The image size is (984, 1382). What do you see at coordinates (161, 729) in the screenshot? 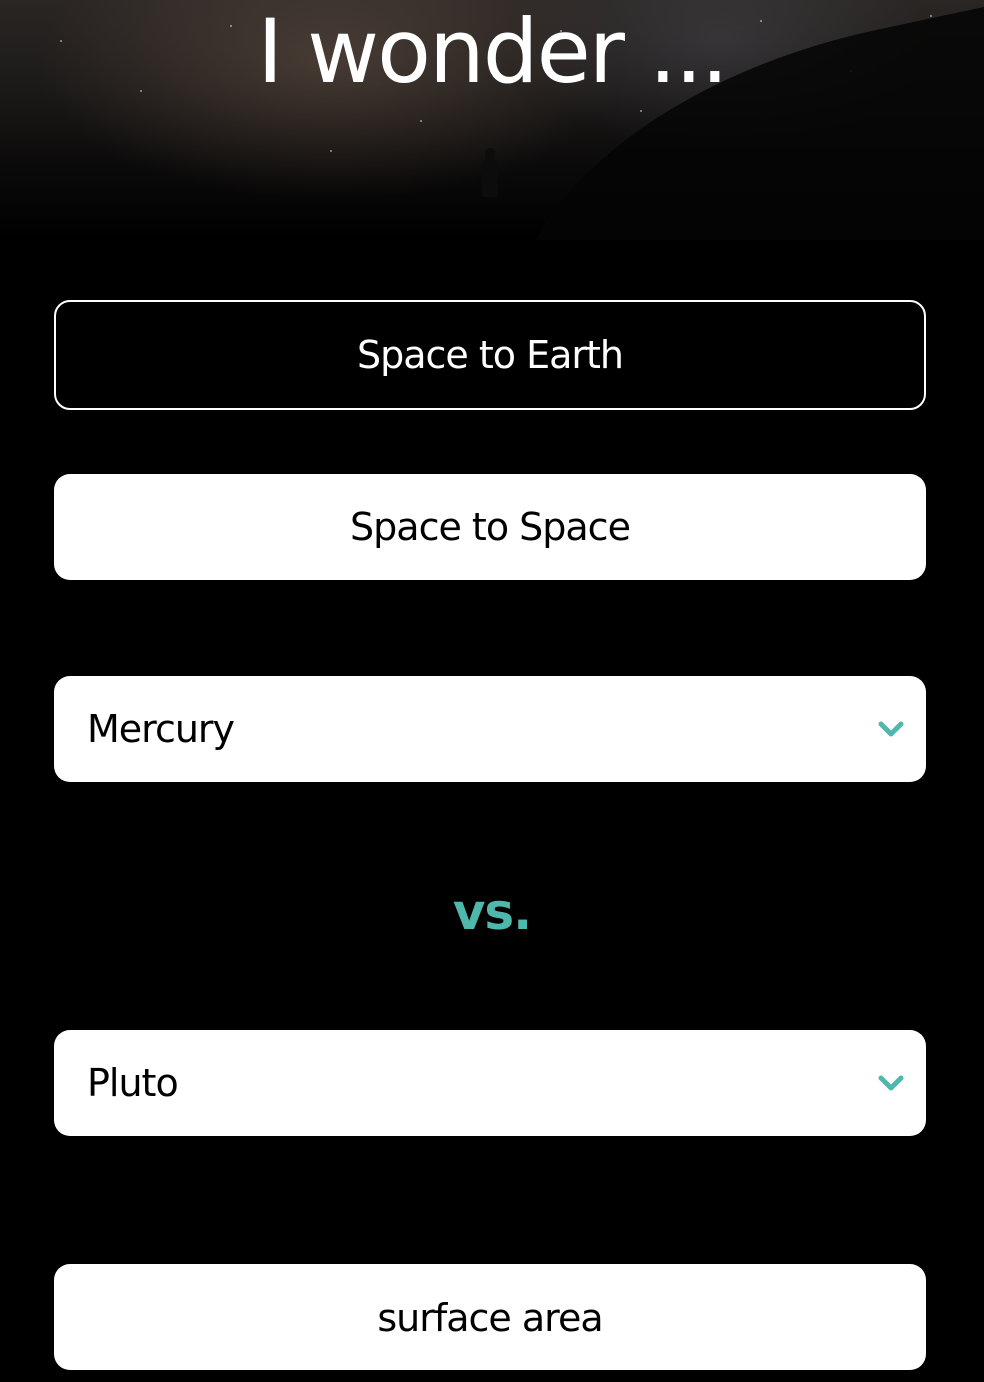
I see `first-body-select-value: Mercury` at bounding box center [161, 729].